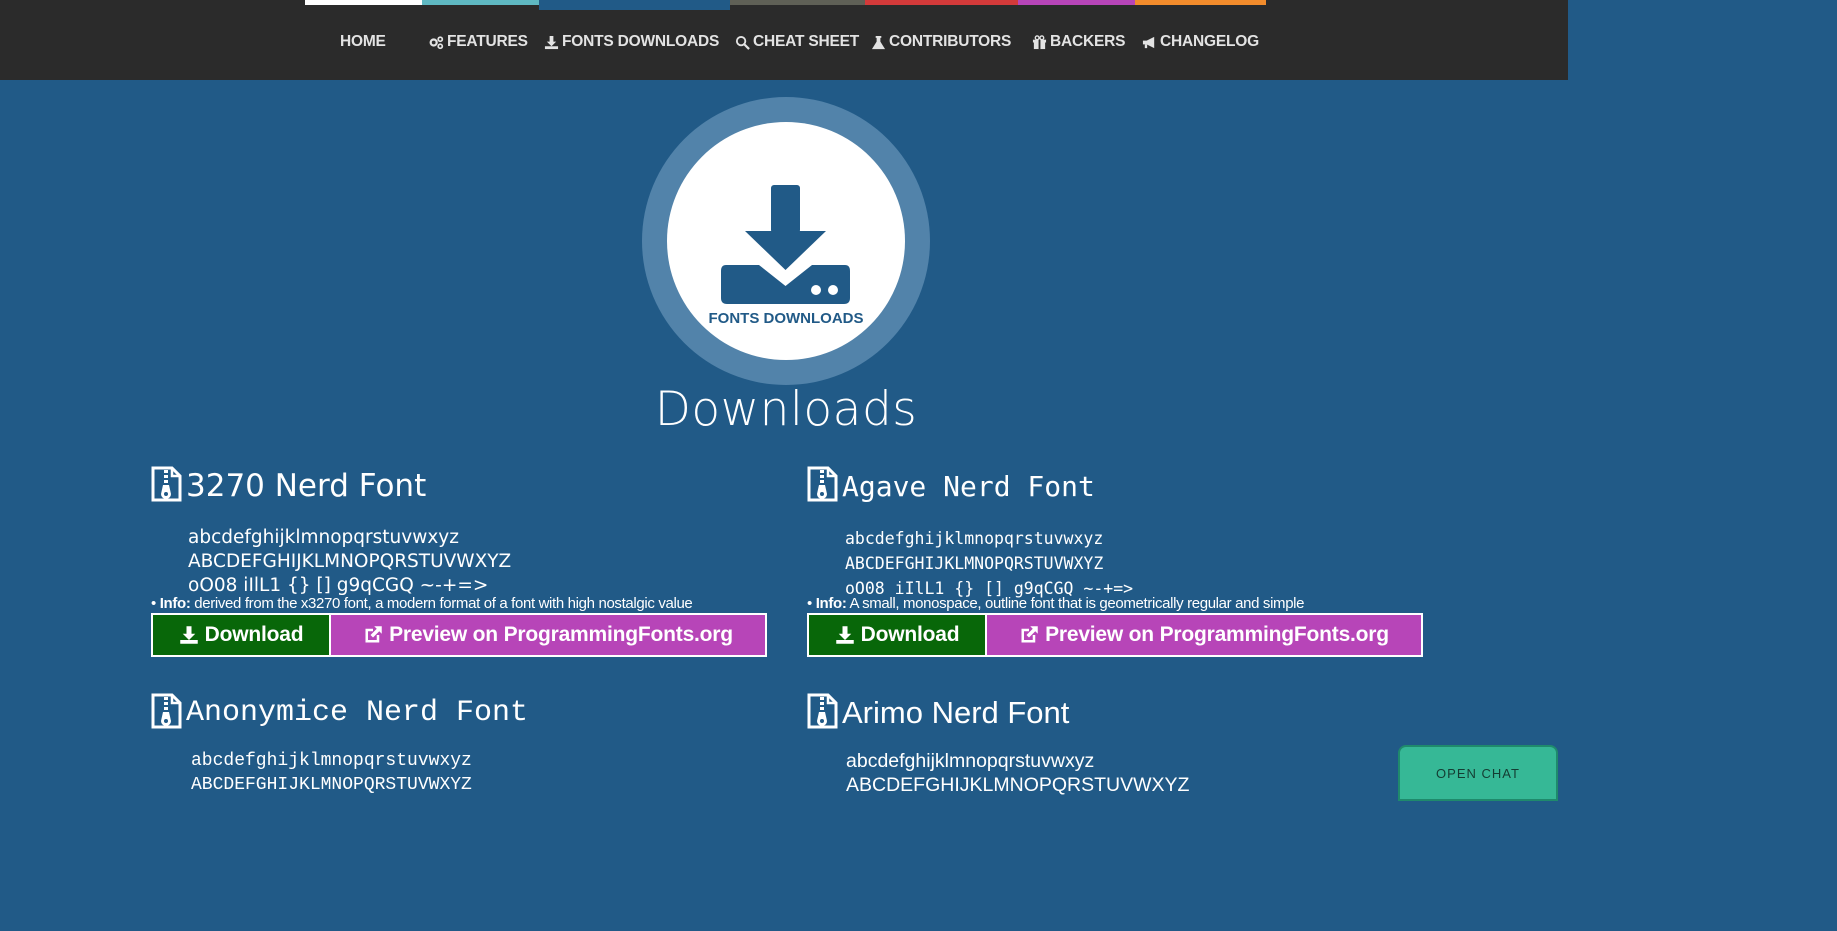  I want to click on font-name: Arimo Nerd Font, so click(956, 712).